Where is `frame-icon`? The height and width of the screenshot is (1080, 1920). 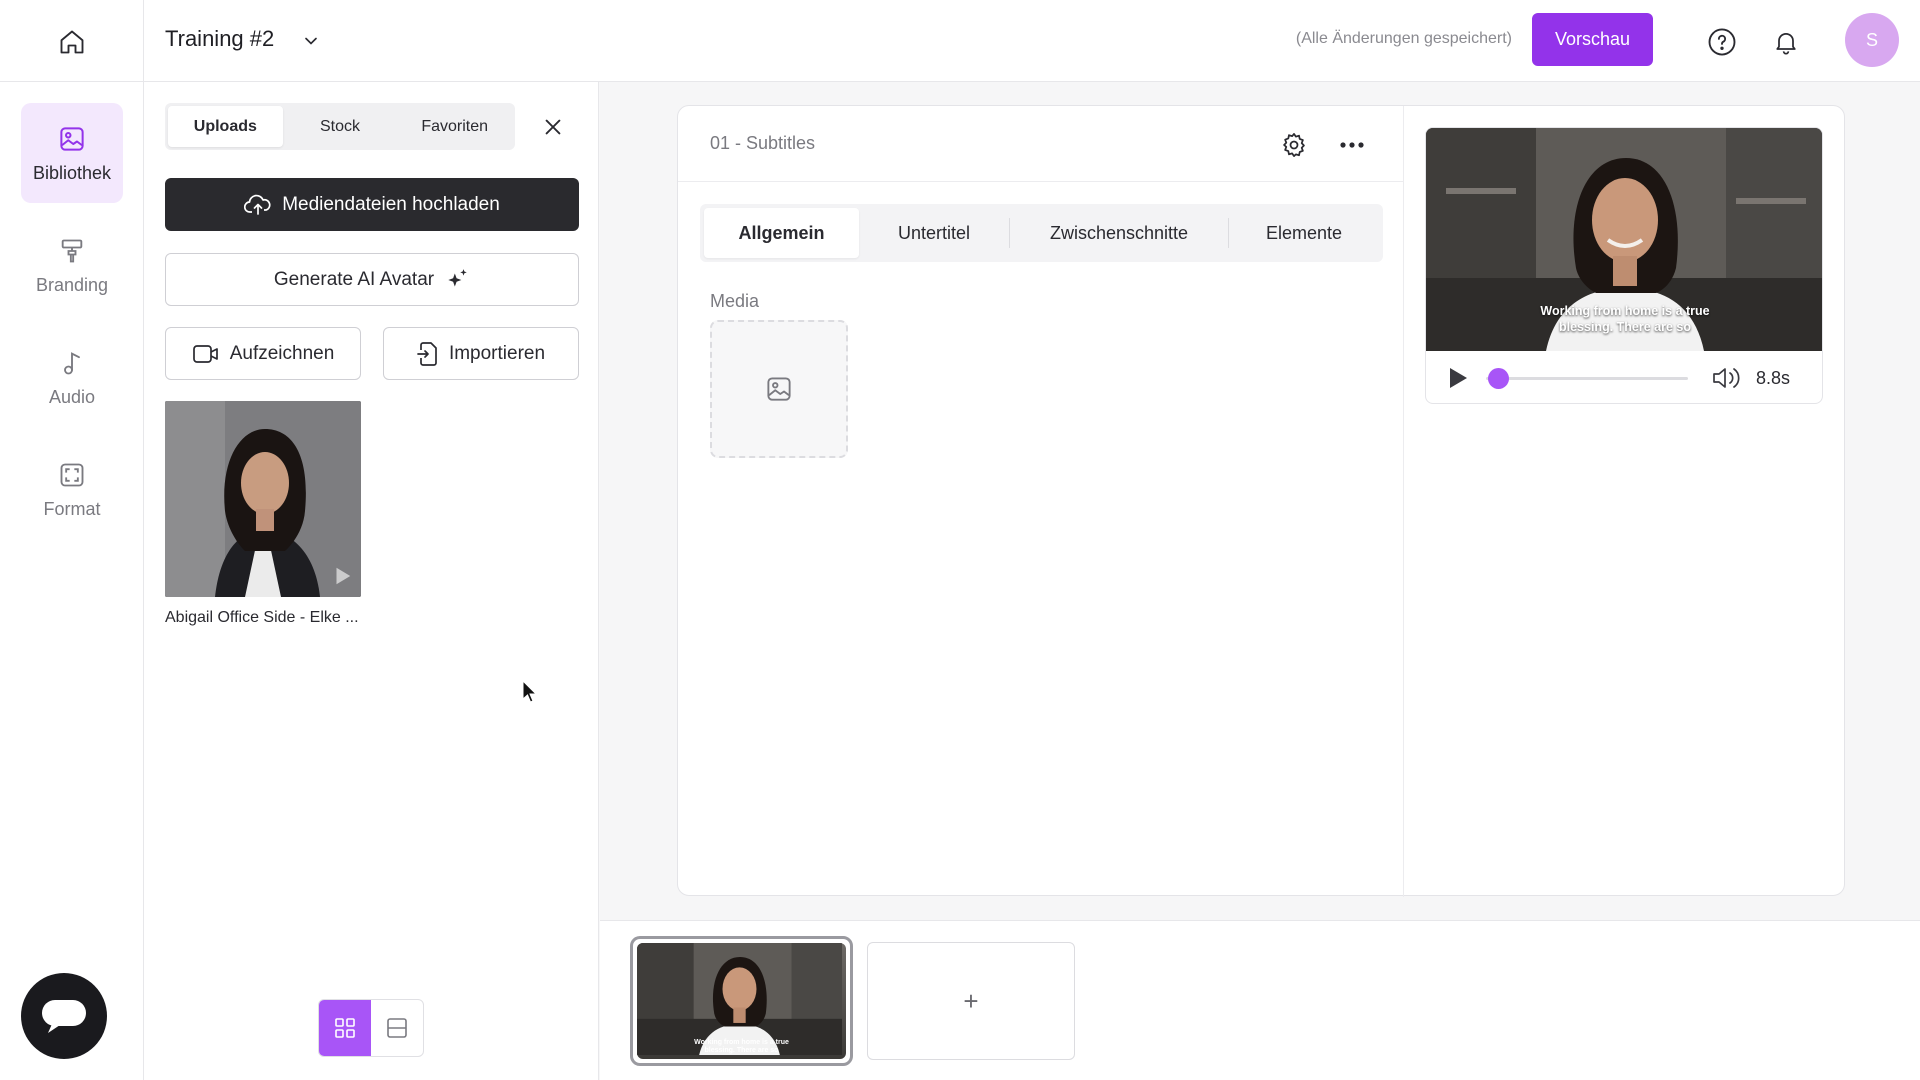 frame-icon is located at coordinates (72, 475).